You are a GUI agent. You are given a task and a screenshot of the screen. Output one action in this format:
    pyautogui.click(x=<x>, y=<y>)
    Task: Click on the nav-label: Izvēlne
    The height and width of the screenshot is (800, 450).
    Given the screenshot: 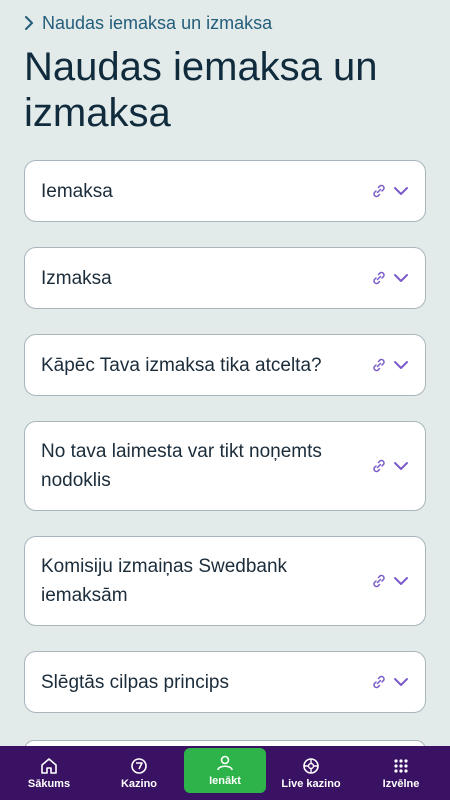 What is the action you would take?
    pyautogui.click(x=401, y=783)
    